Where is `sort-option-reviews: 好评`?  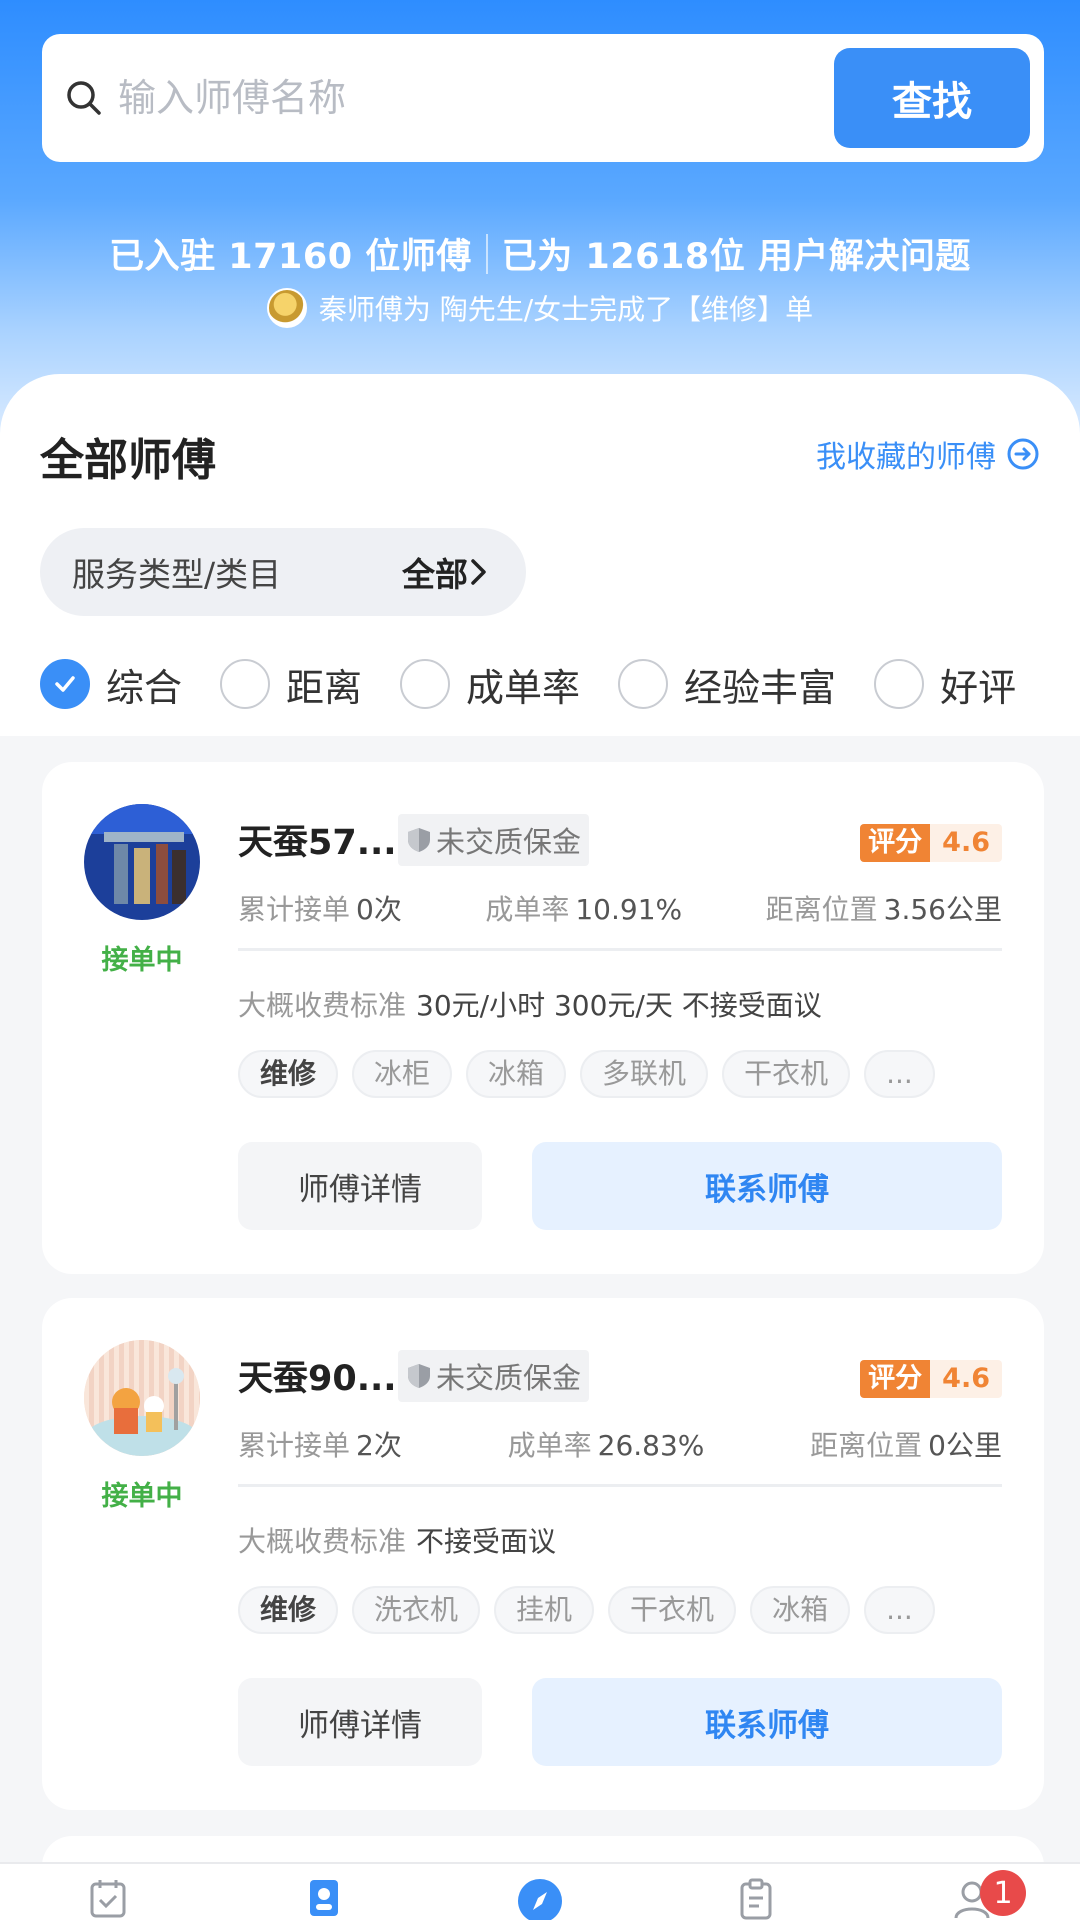 sort-option-reviews: 好评 is located at coordinates (945, 684).